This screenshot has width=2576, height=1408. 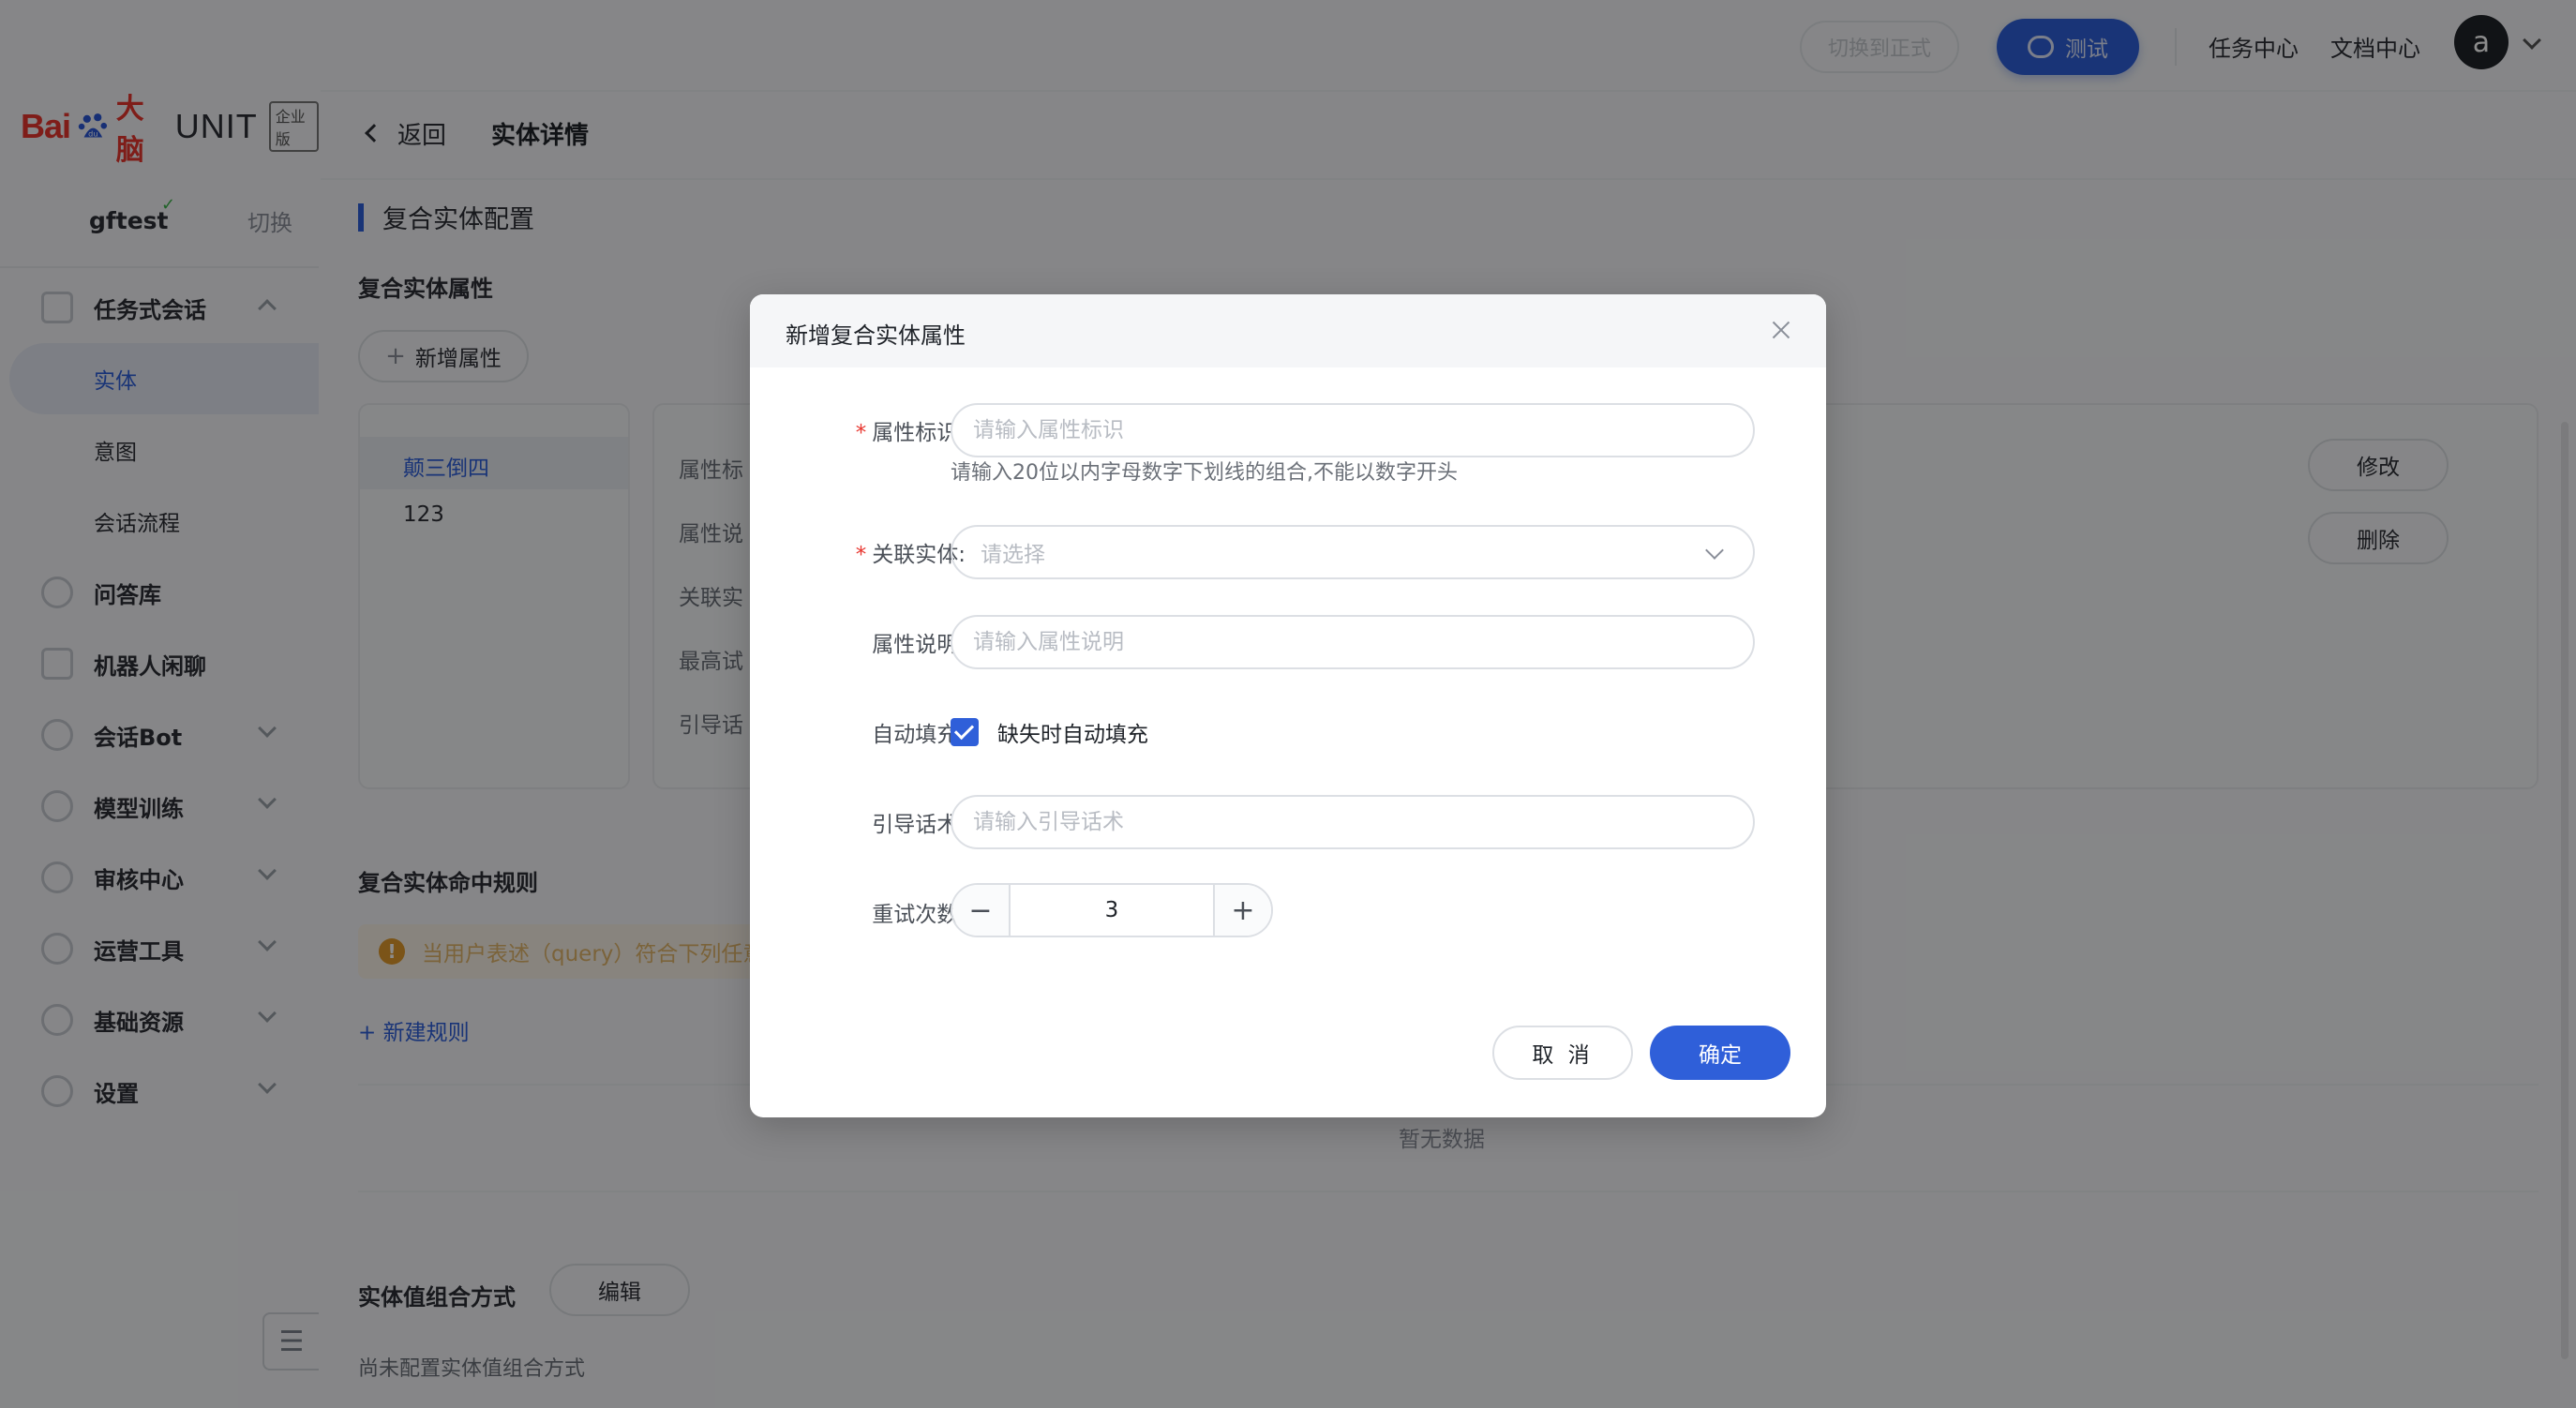 What do you see at coordinates (1243, 910) in the screenshot?
I see `plus-button: +` at bounding box center [1243, 910].